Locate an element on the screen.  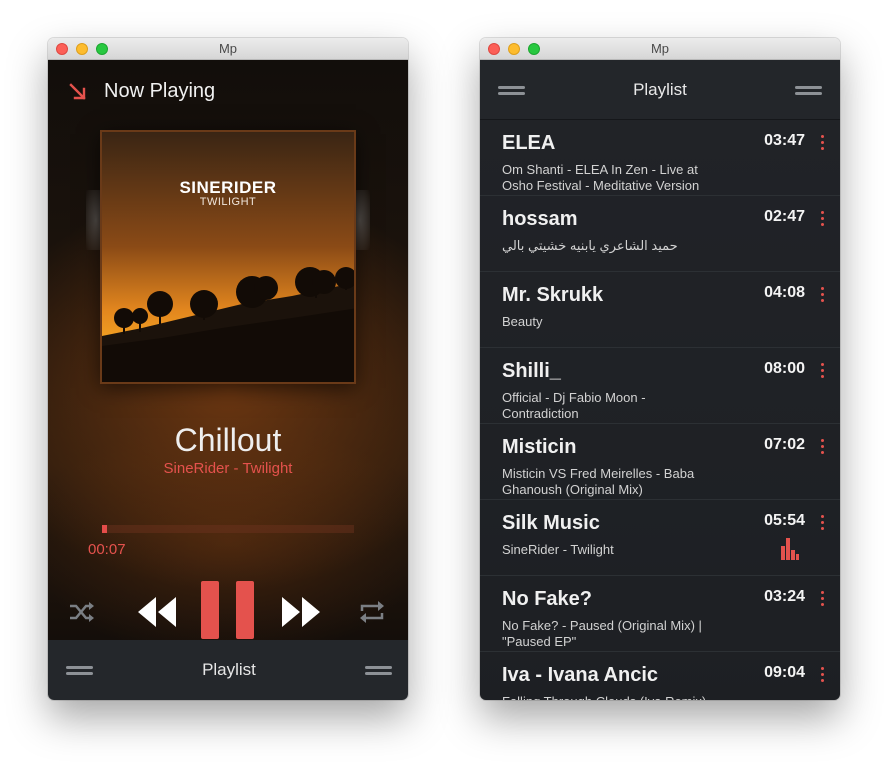
shuffle-icon is located at coordinates (82, 612).